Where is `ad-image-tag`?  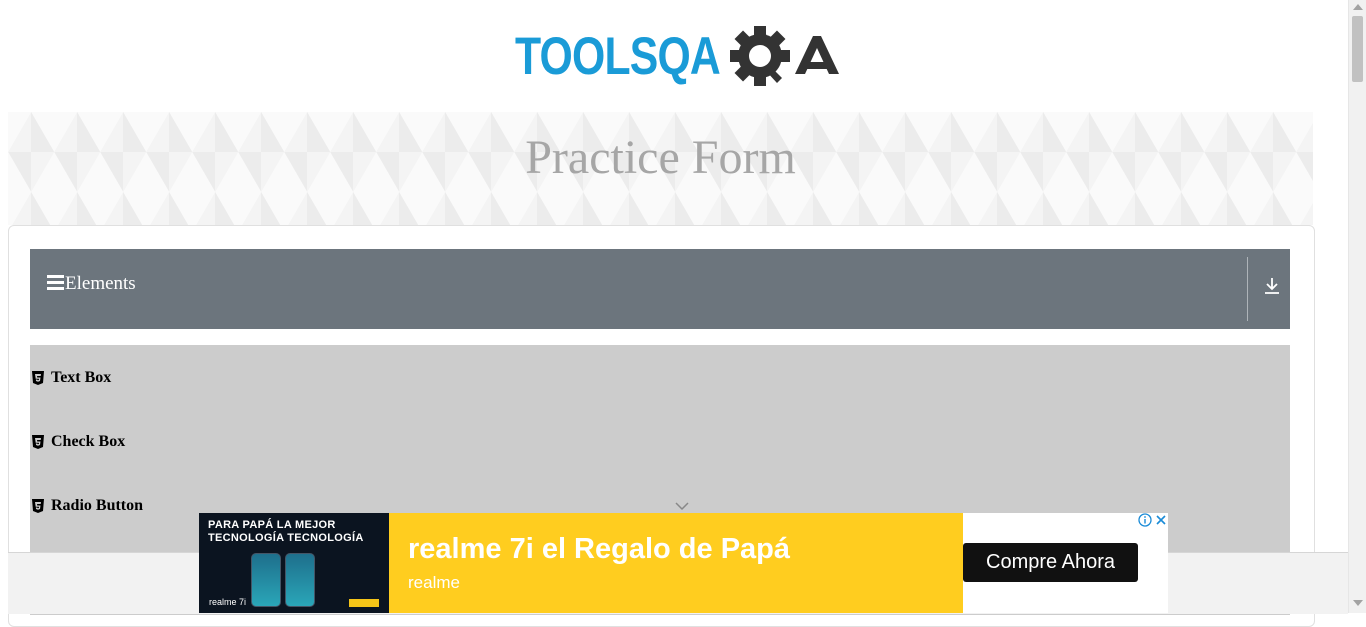
ad-image-tag is located at coordinates (364, 603).